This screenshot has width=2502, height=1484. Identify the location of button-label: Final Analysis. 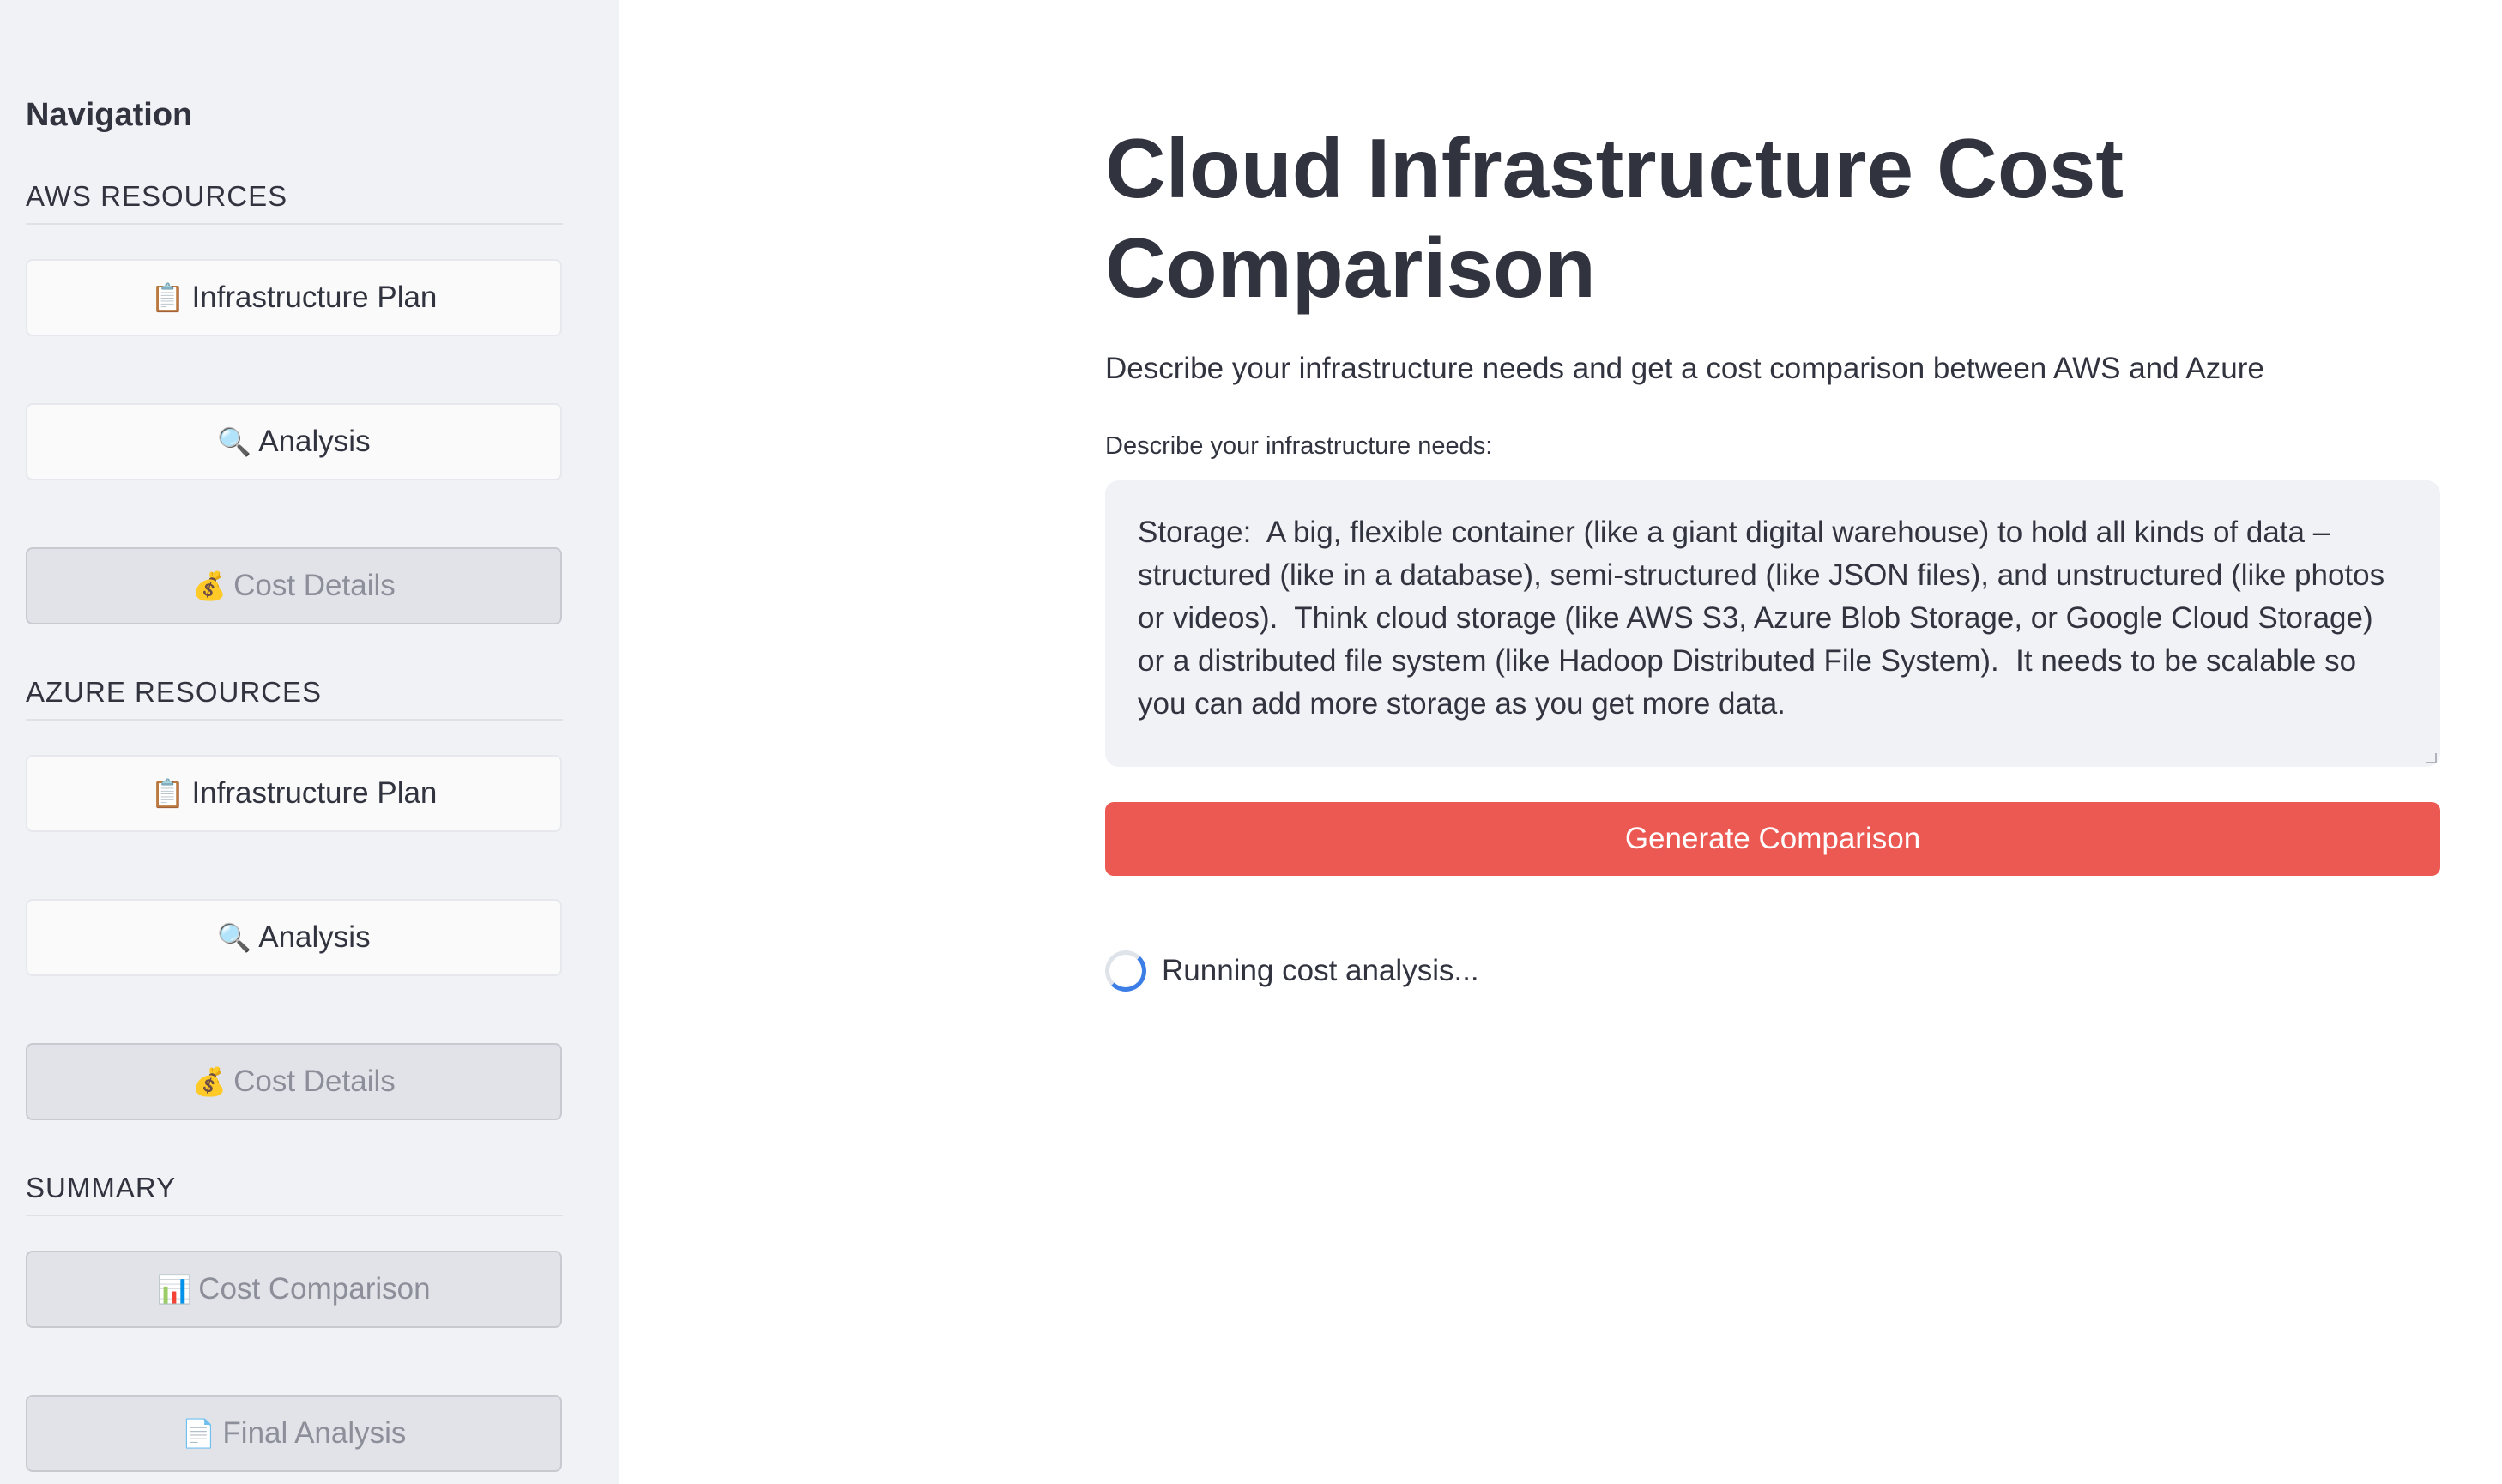
(314, 1433).